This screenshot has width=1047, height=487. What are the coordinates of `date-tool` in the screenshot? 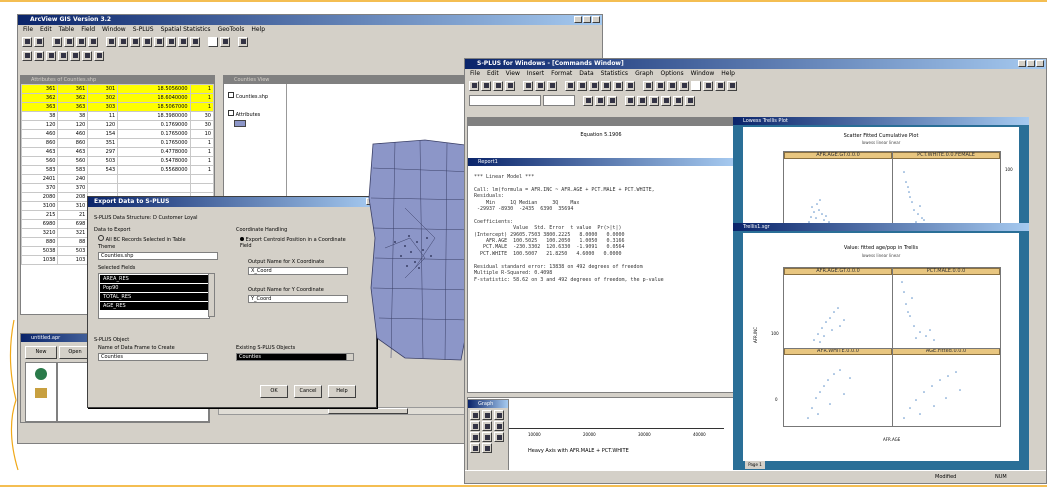 It's located at (499, 437).